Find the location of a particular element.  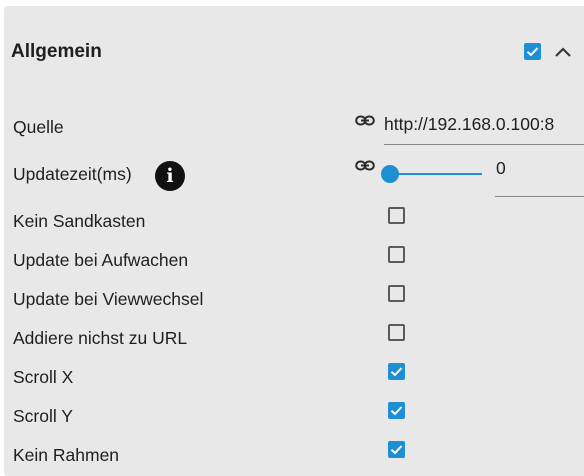

scroll-y-label: Scroll Y is located at coordinates (43, 416).